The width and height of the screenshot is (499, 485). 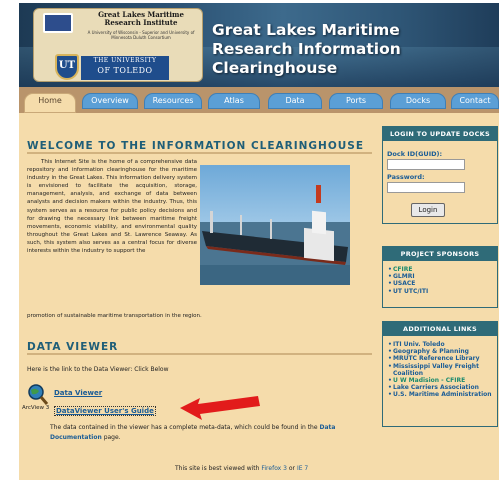 What do you see at coordinates (443, 344) in the screenshot?
I see `link-iti-univ-toledo: ITI Univ. Toledo` at bounding box center [443, 344].